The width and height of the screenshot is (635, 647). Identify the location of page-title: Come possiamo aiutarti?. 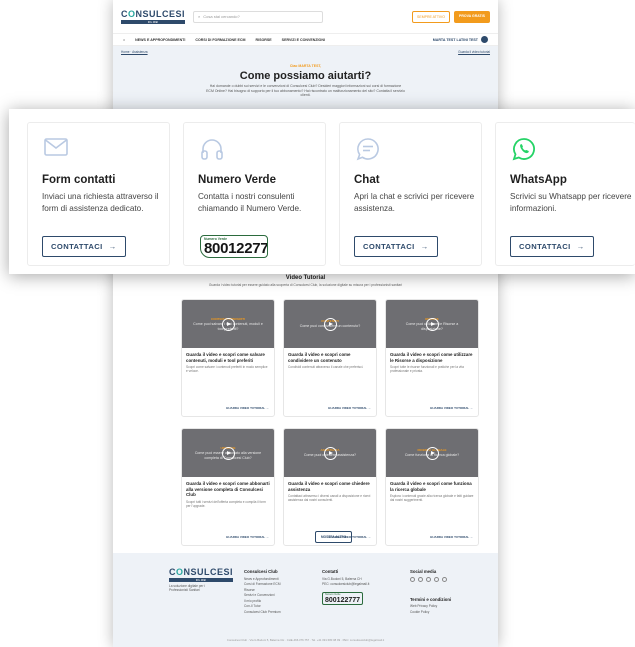
(305, 76).